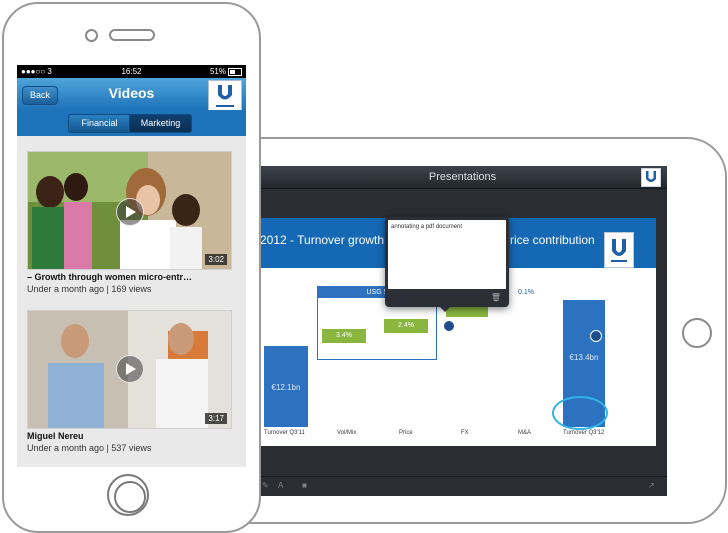 This screenshot has width=728, height=533. Describe the element at coordinates (496, 297) in the screenshot. I see `trash-icon: 🗑` at that location.